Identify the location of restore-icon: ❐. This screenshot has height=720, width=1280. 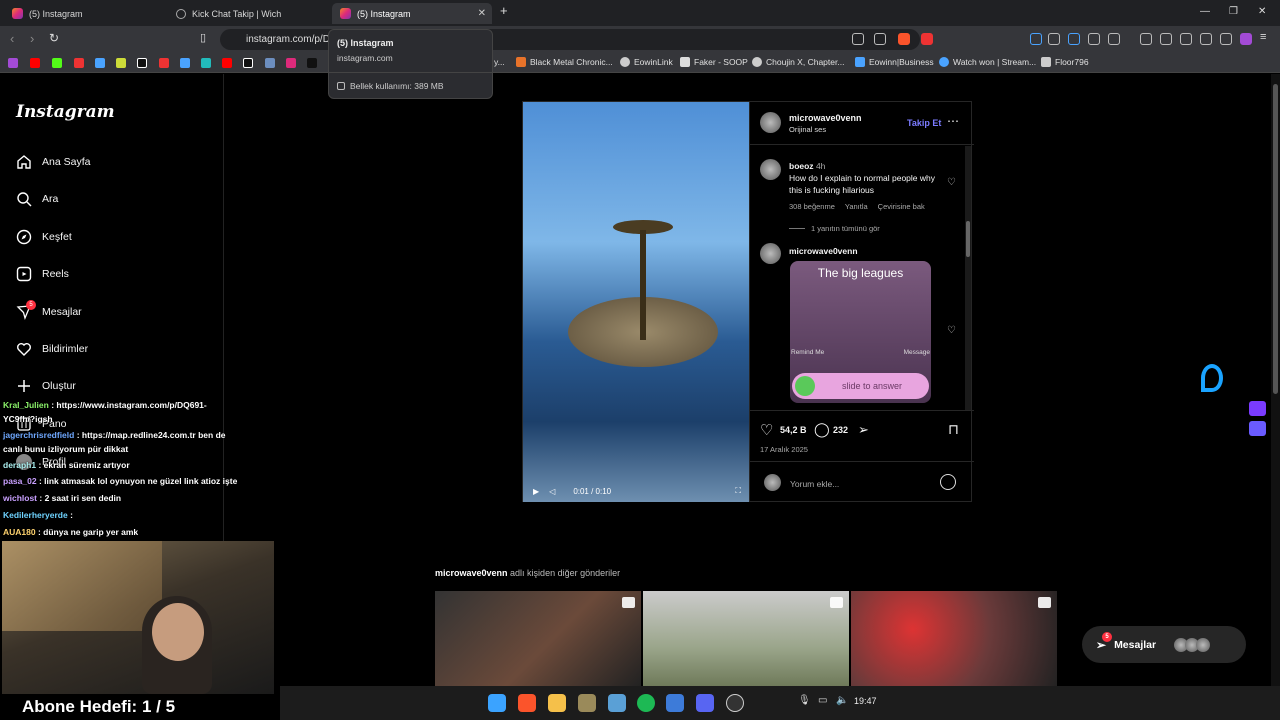
(1233, 11).